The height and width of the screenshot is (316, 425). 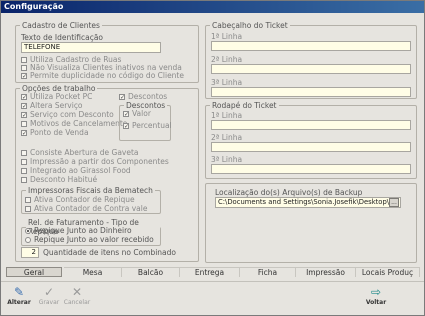 What do you see at coordinates (19, 302) in the screenshot?
I see `alterar-label: Alterar` at bounding box center [19, 302].